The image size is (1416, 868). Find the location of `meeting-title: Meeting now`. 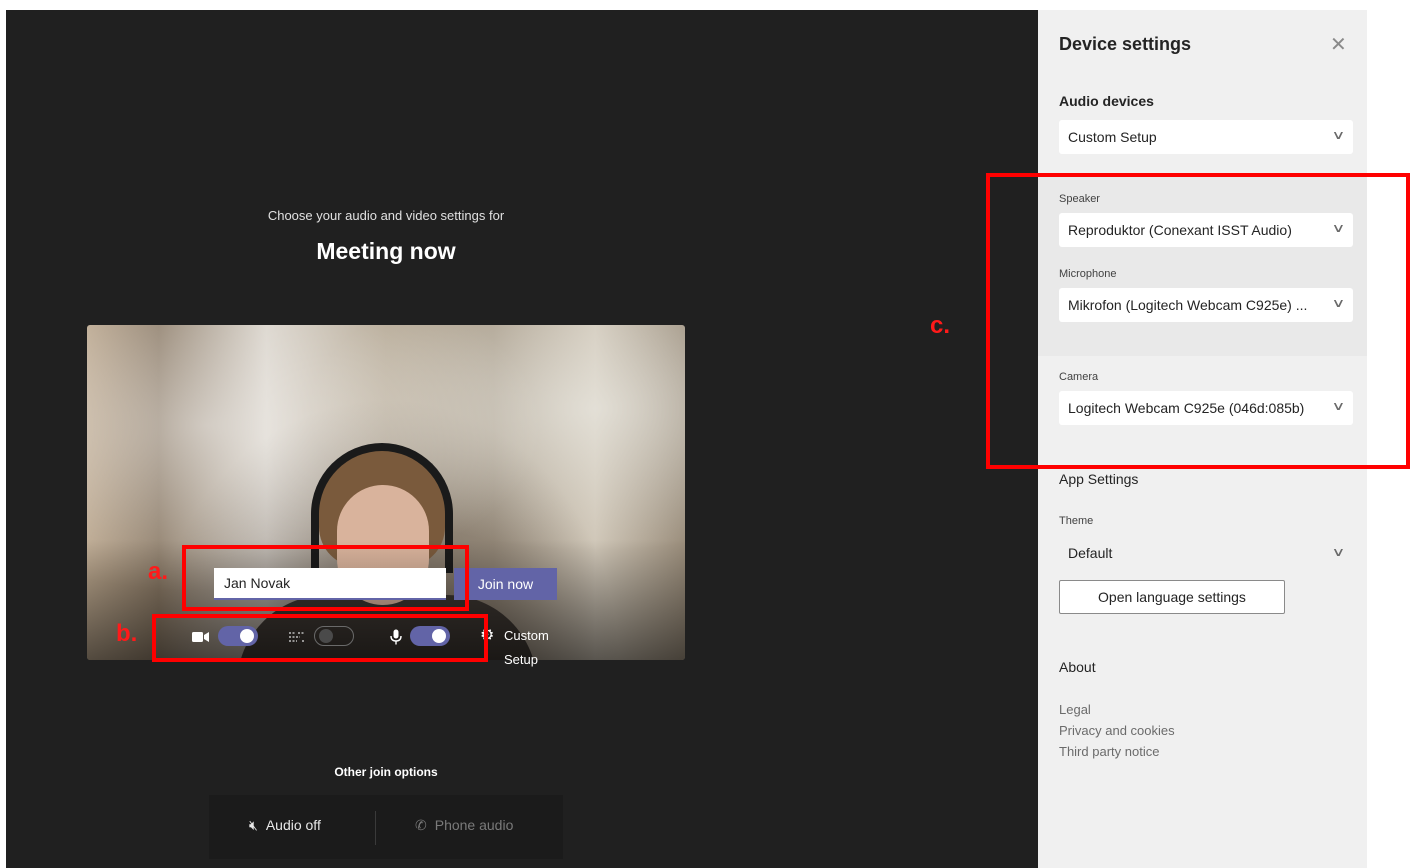

meeting-title: Meeting now is located at coordinates (386, 251).